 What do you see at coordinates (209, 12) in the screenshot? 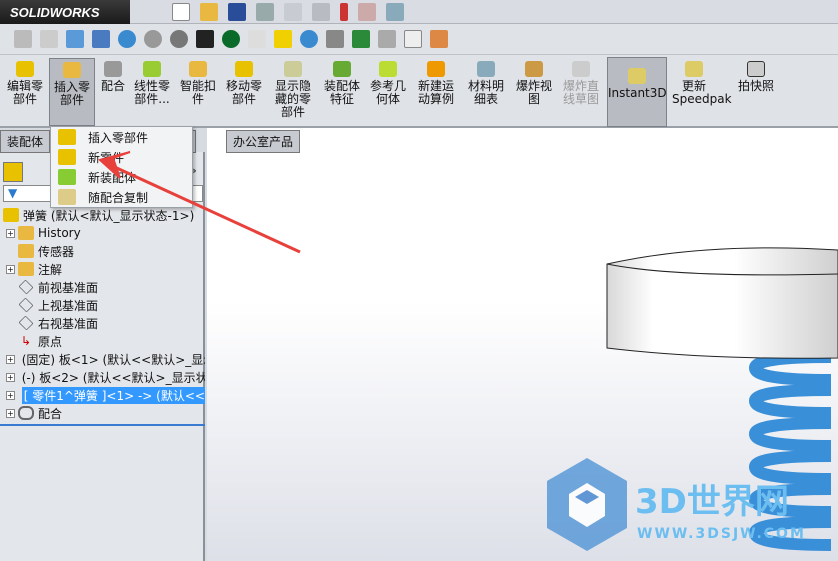
I see `open-icon` at bounding box center [209, 12].